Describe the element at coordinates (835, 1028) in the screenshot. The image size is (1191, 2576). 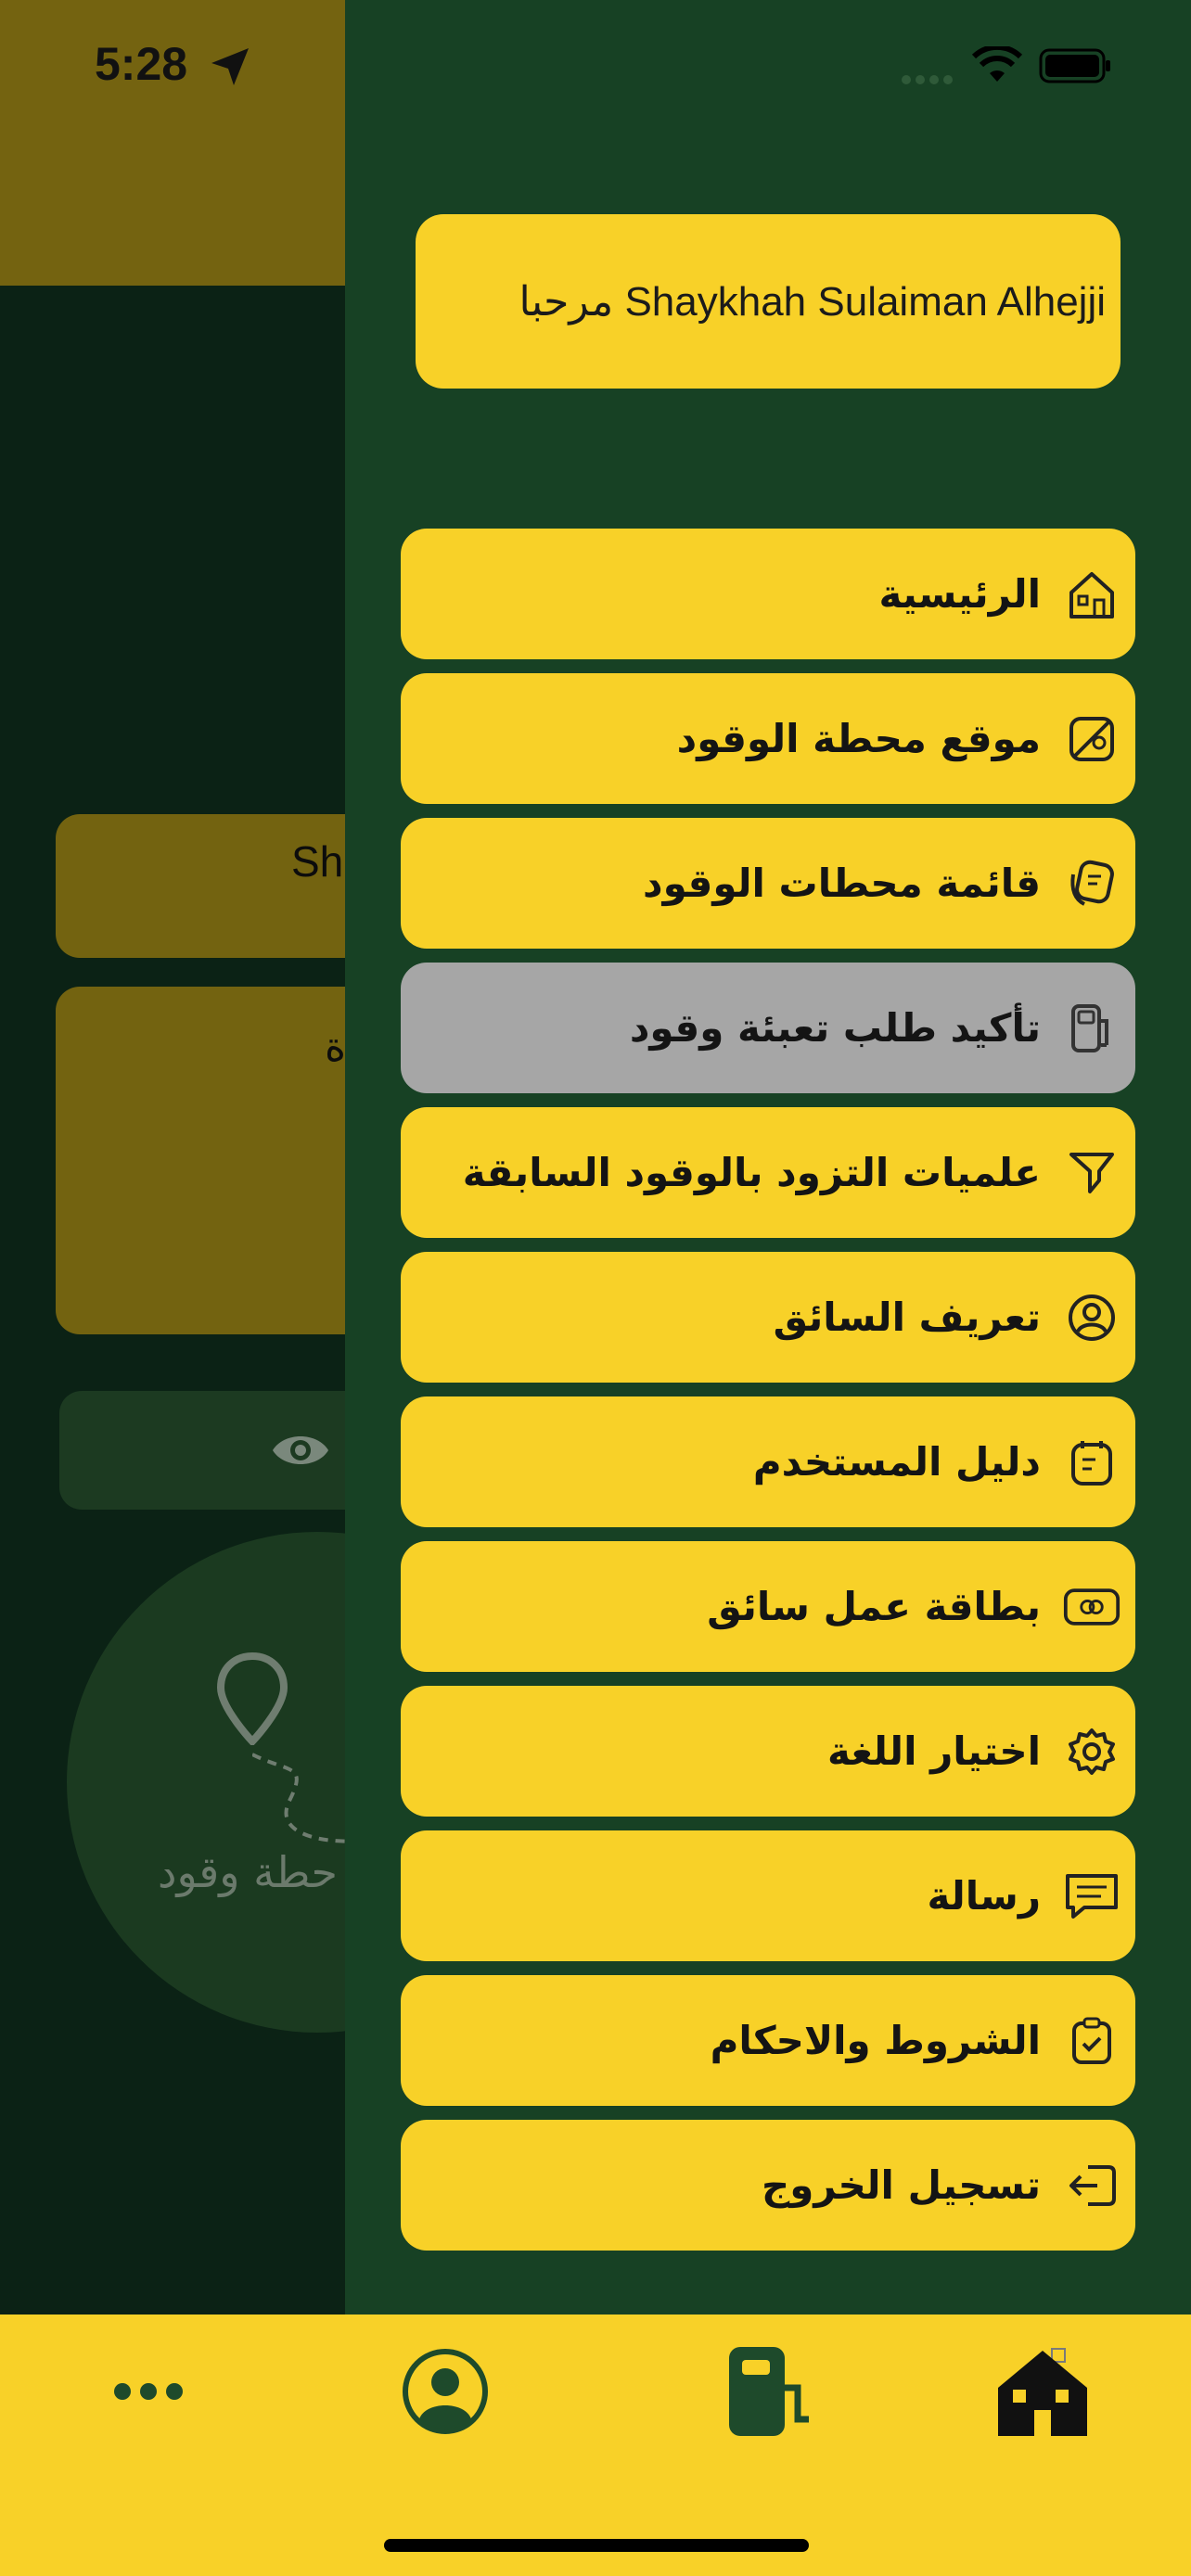
I see `menu-item-label: تأكيد طلب تعبئة وقود` at that location.